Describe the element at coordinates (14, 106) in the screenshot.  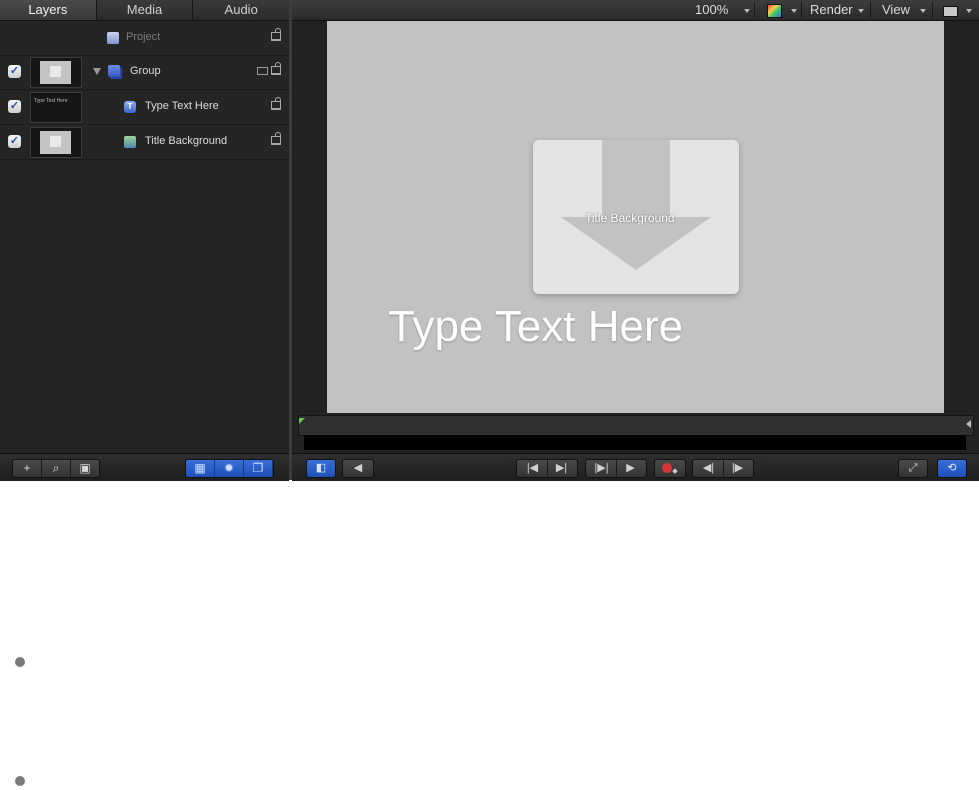
I see `text-layer-checkbox: ✓` at that location.